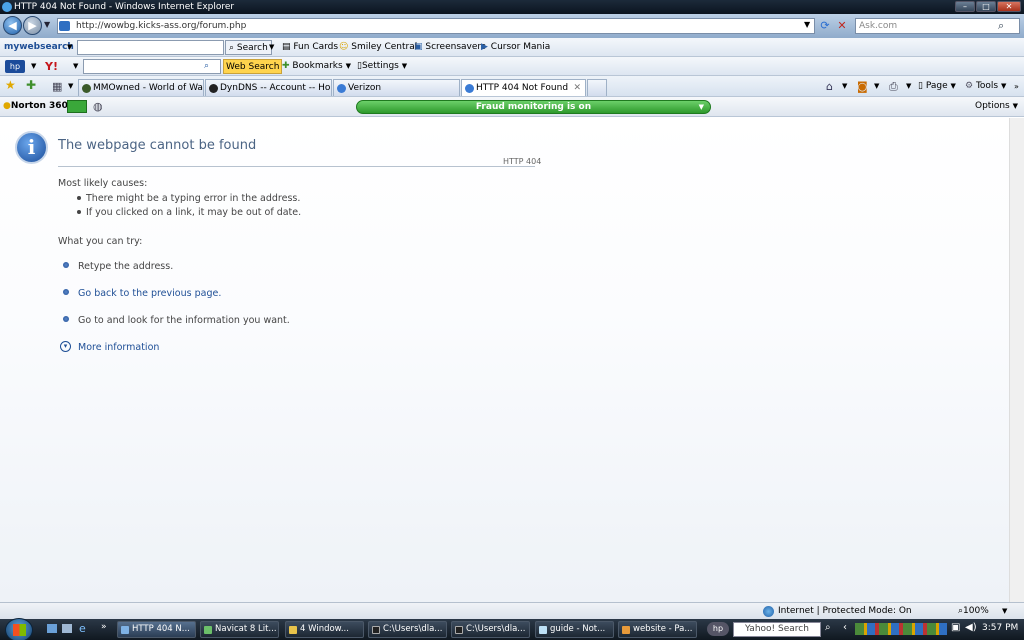  Describe the element at coordinates (862, 86) in the screenshot. I see `feeds-icon: ◙` at that location.